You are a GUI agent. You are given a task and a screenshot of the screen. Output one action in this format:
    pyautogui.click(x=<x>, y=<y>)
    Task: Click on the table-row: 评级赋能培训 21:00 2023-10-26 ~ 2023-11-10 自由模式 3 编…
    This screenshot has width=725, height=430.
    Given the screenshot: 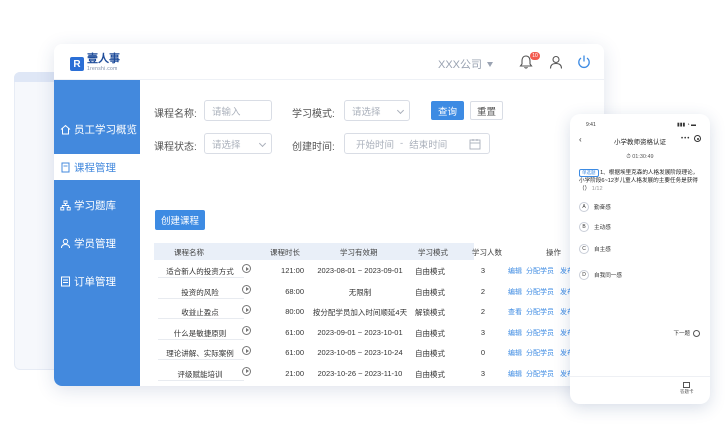 What is the action you would take?
    pyautogui.click(x=364, y=373)
    